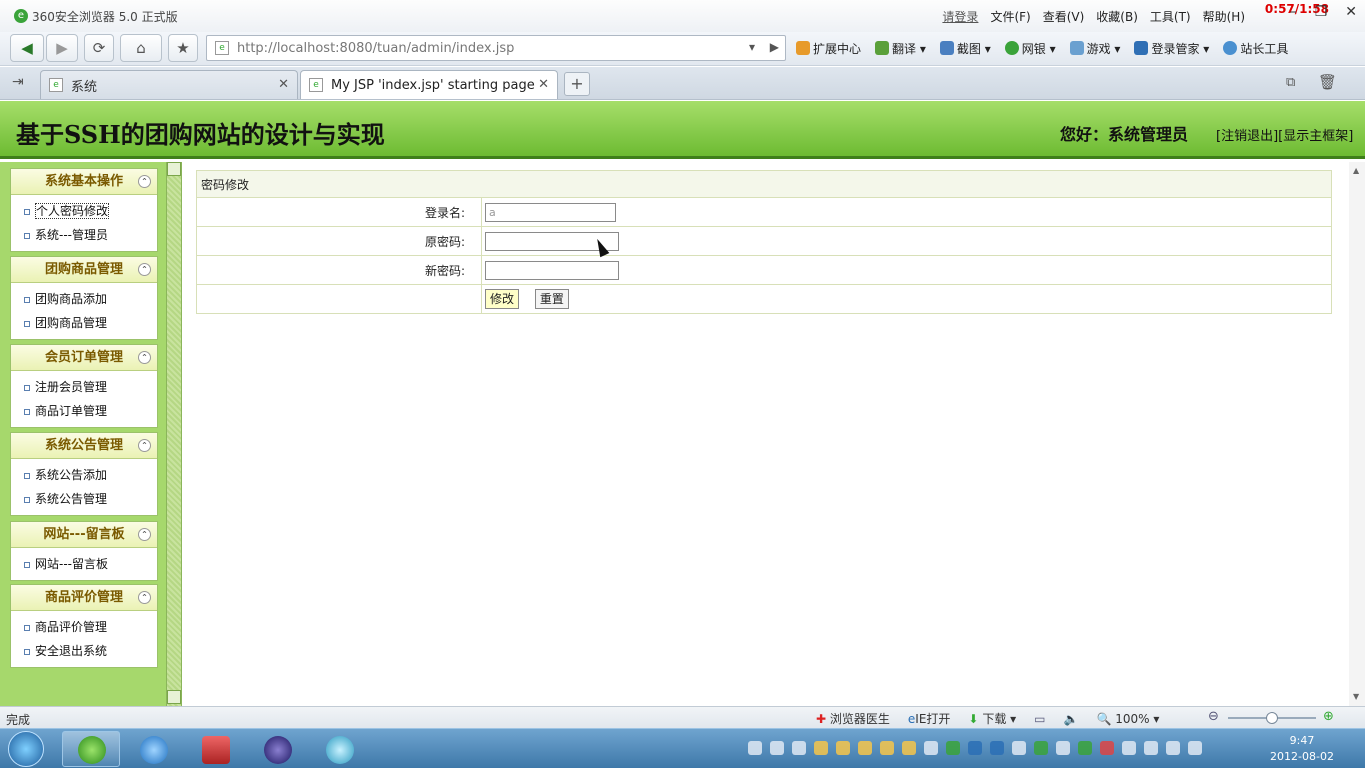 The width and height of the screenshot is (1365, 768). What do you see at coordinates (1255, 48) in the screenshot?
I see `toolbar-webmaster: 站长工具` at bounding box center [1255, 48].